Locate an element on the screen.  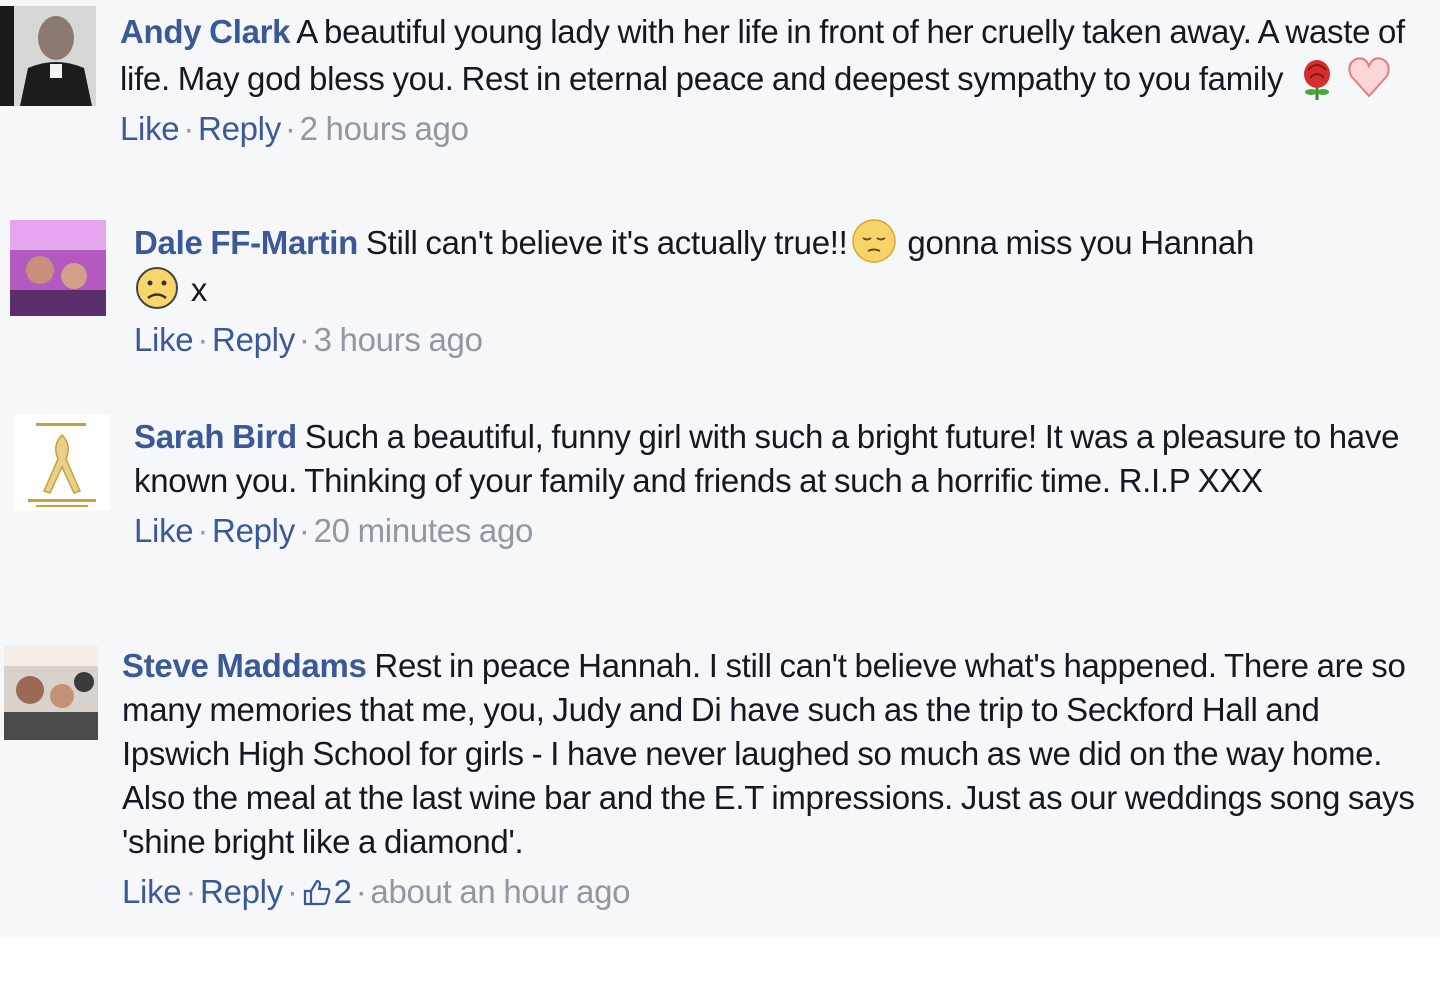
comment-actions: Like · Reply · 2 hours ago is located at coordinates (775, 129).